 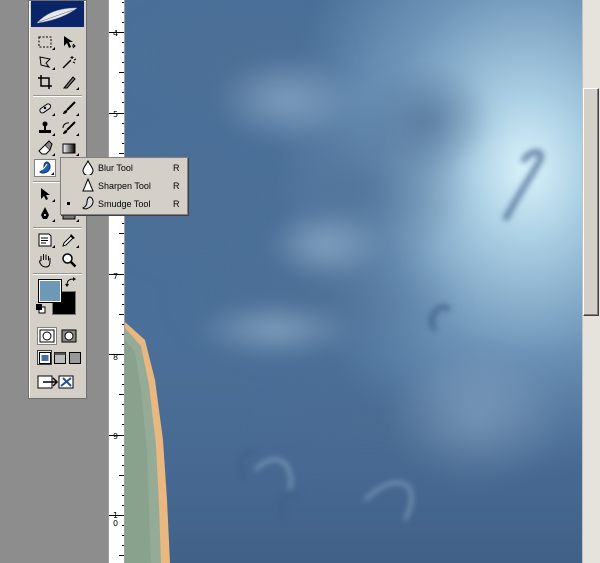 I want to click on toning-tools-flyout-menu: Blur Tool R Sharpen Tool R Smudge Tool R, so click(x=124, y=186).